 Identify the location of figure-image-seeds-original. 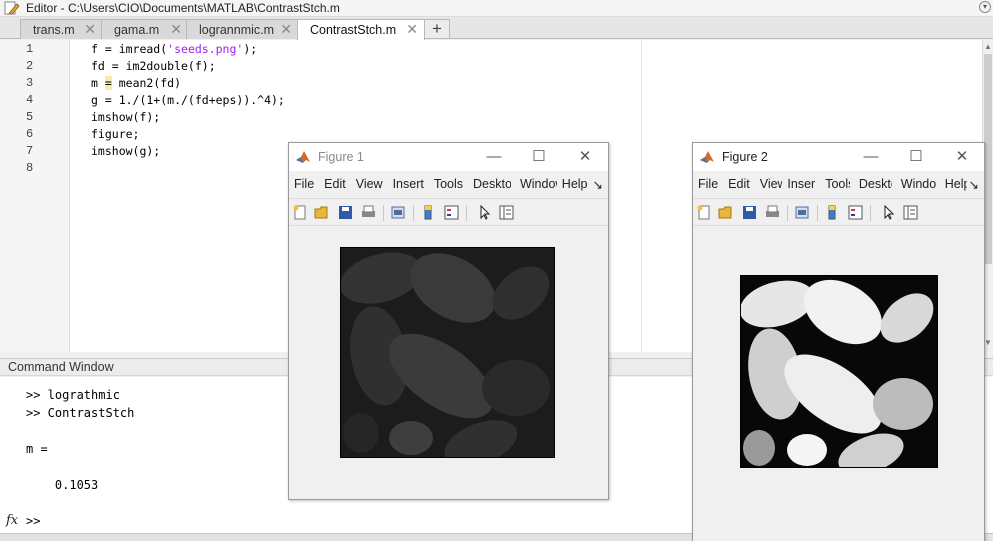
(447, 352).